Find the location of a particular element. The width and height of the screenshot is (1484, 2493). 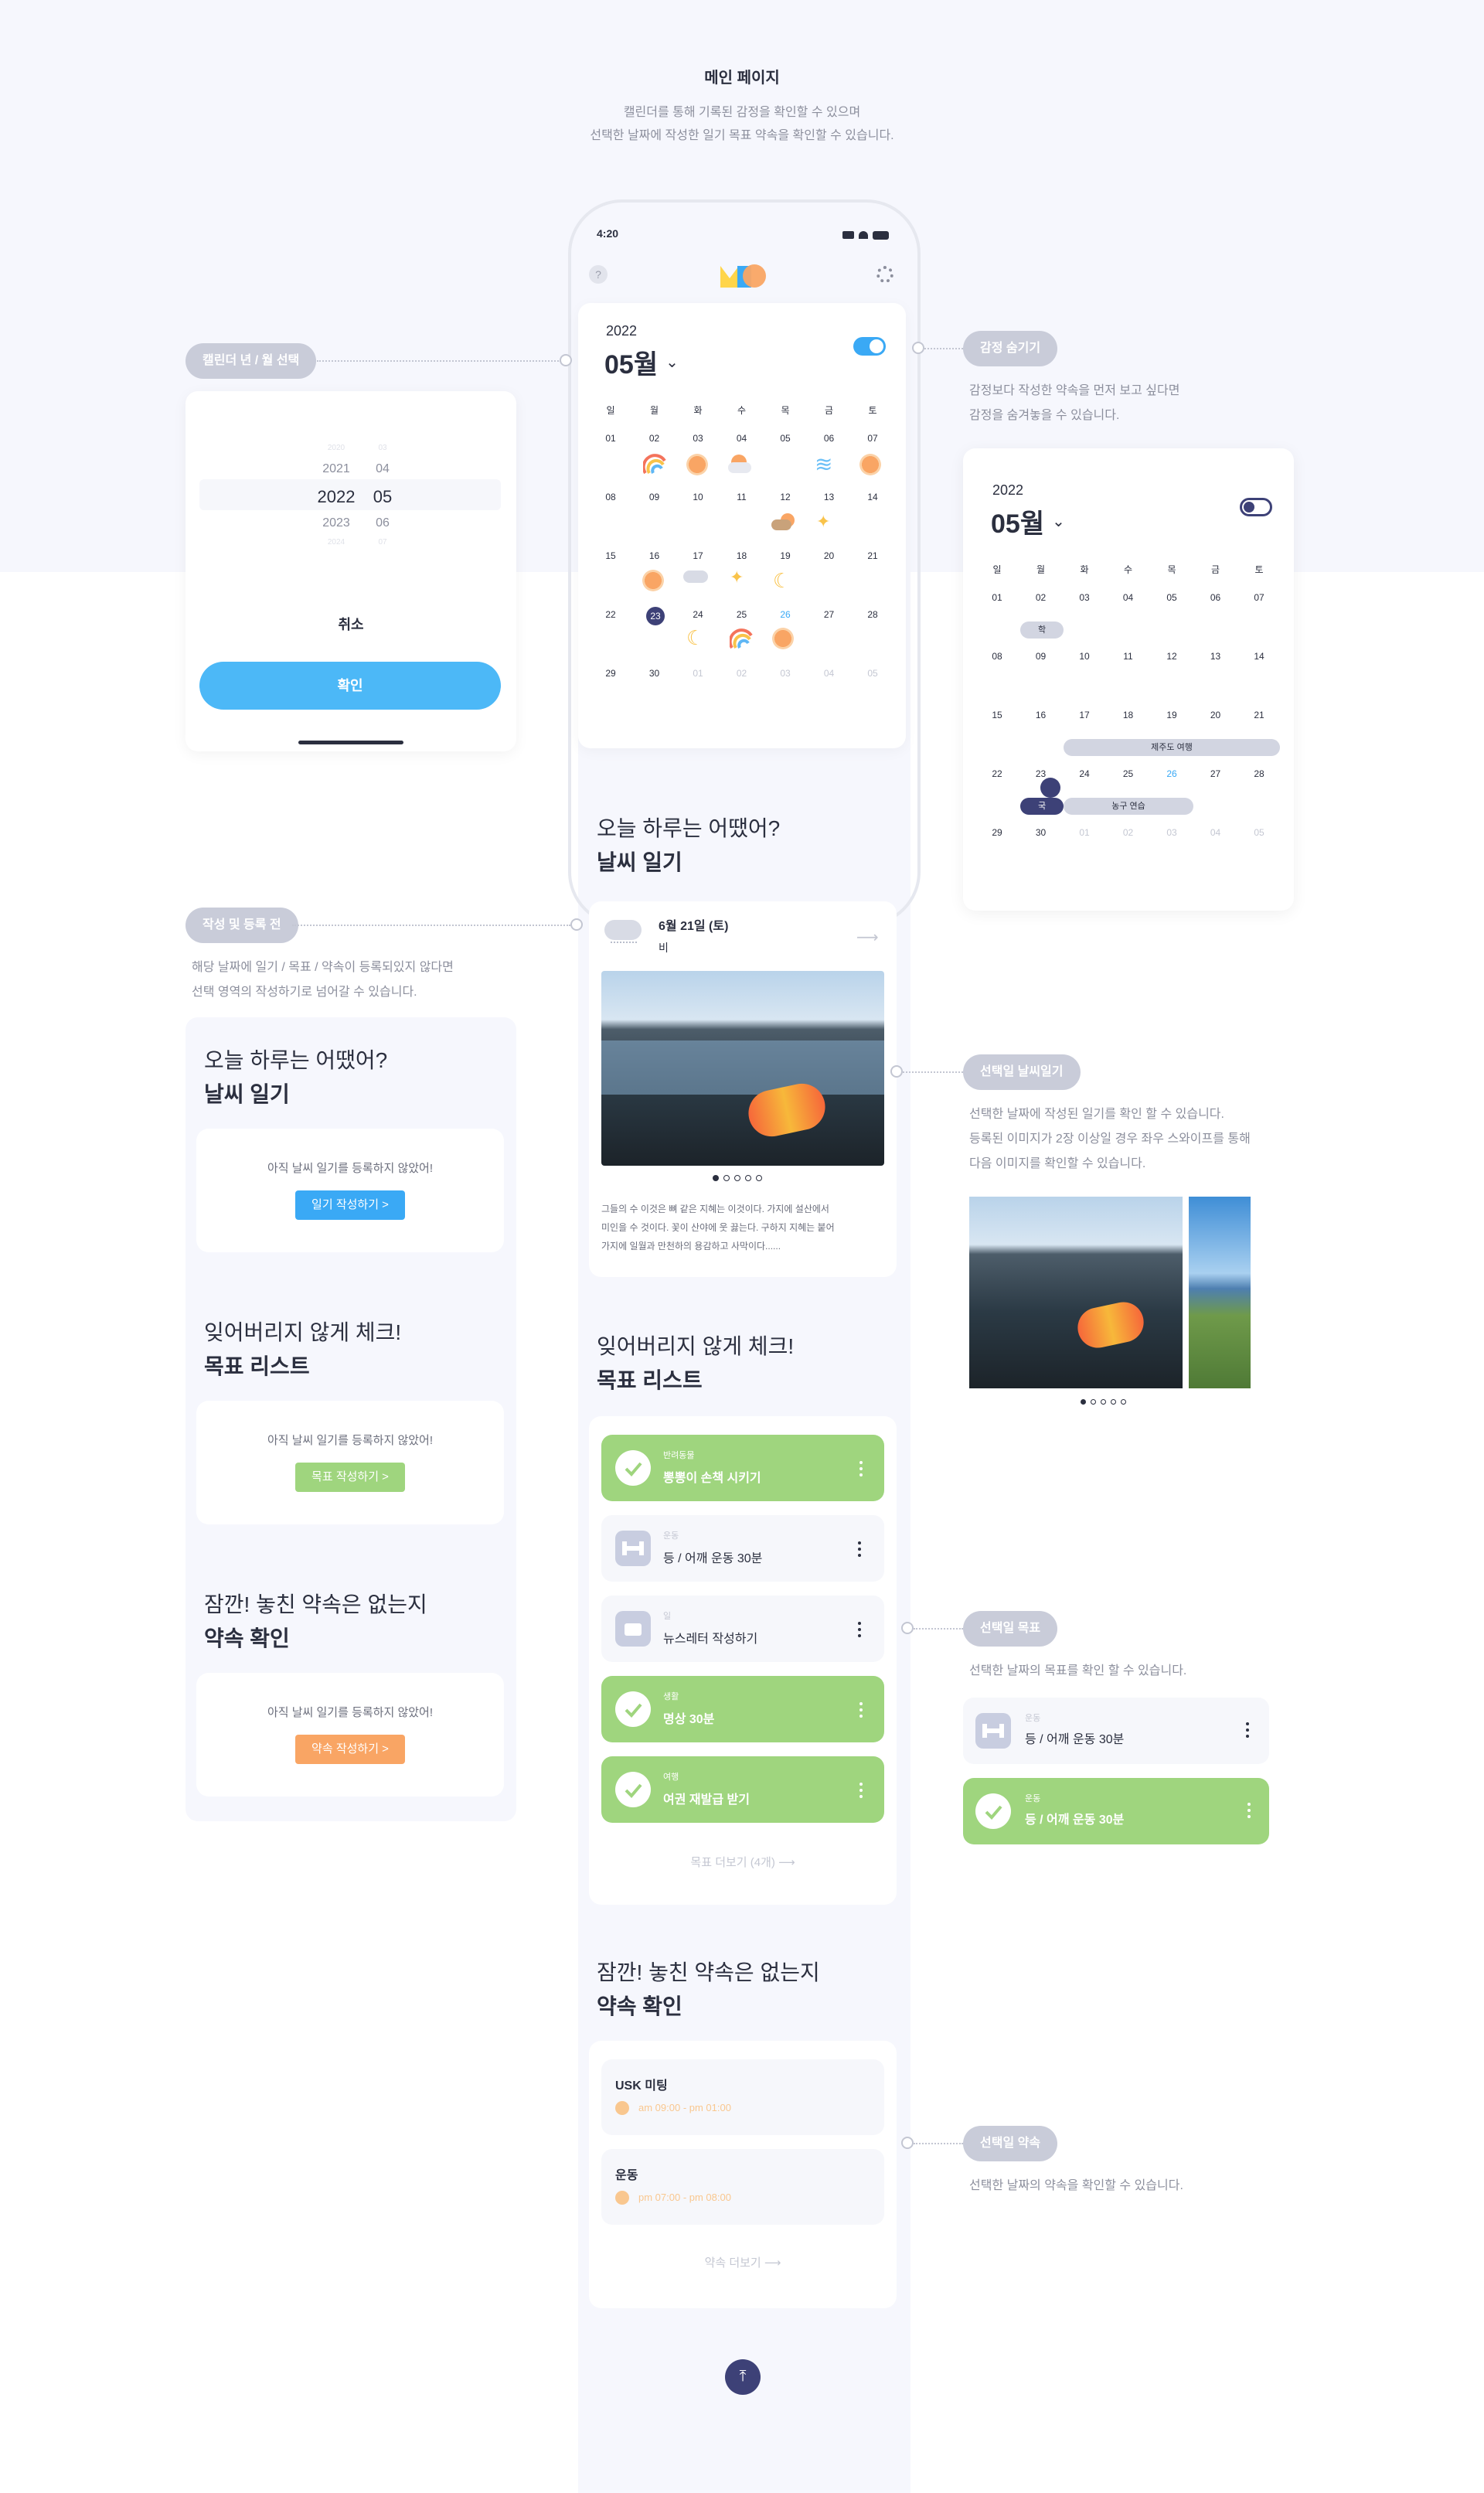

calendar-day: 07 is located at coordinates (872, 438).